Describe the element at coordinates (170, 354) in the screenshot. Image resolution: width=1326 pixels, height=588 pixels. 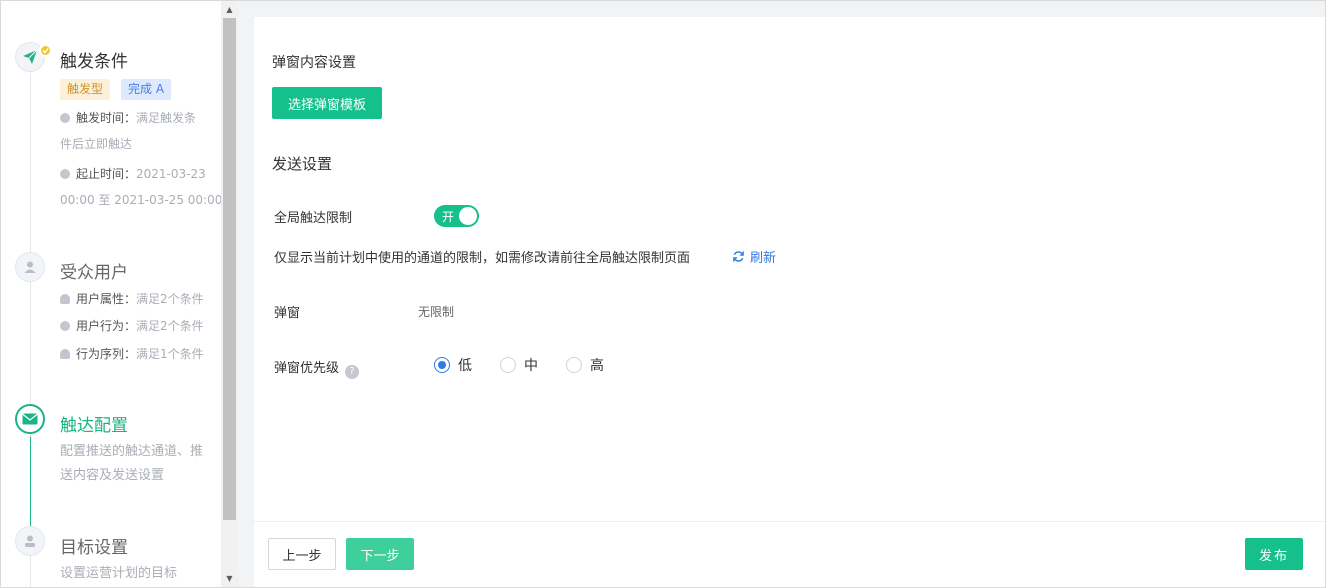
I see `behavior-seq-value: 满足1个条件` at that location.